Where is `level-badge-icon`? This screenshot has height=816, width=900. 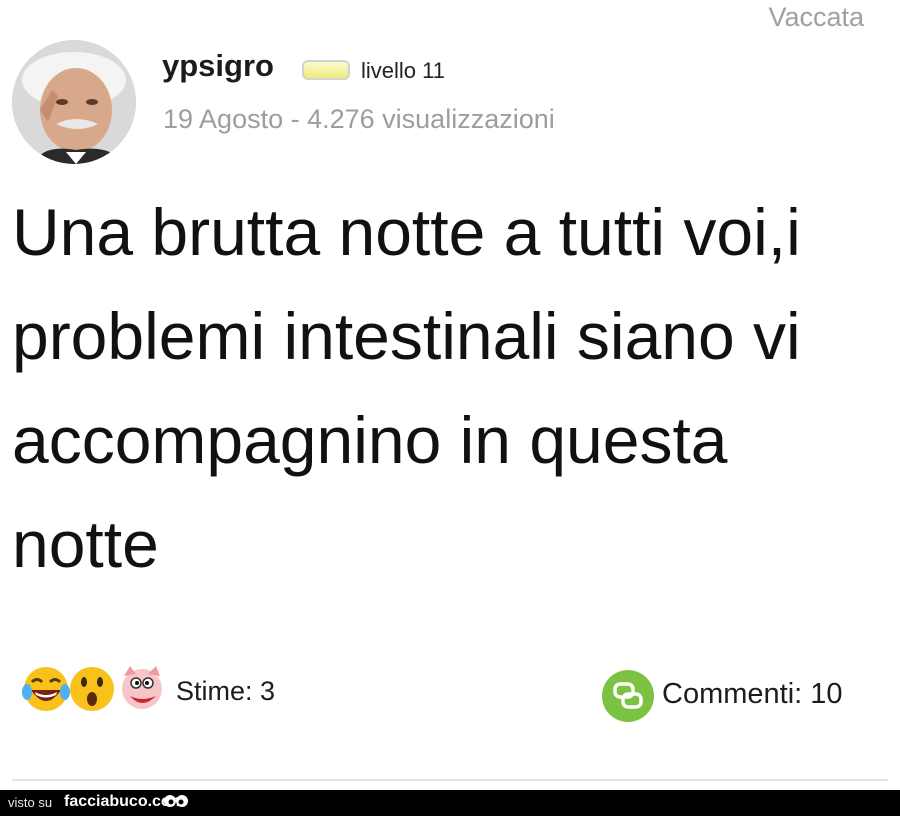
level-badge-icon is located at coordinates (326, 70).